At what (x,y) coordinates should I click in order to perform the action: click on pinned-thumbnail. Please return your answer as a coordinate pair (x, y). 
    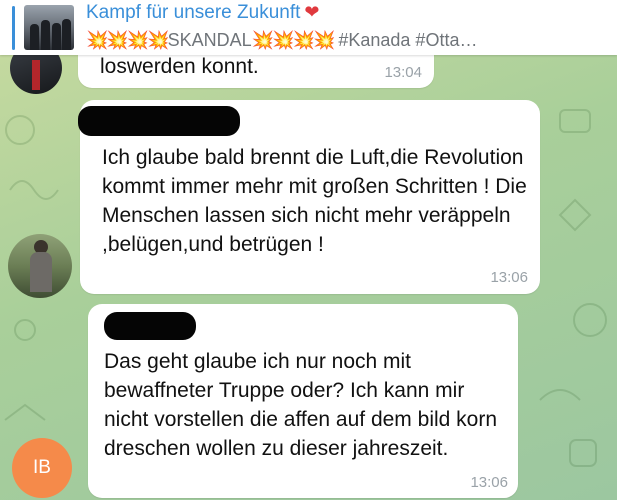
    Looking at the image, I should click on (49, 27).